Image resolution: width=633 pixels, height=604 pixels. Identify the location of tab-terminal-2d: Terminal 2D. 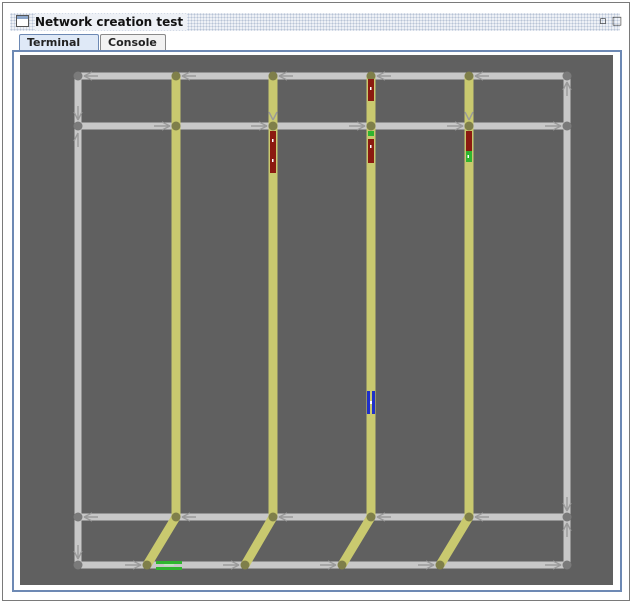
(59, 49).